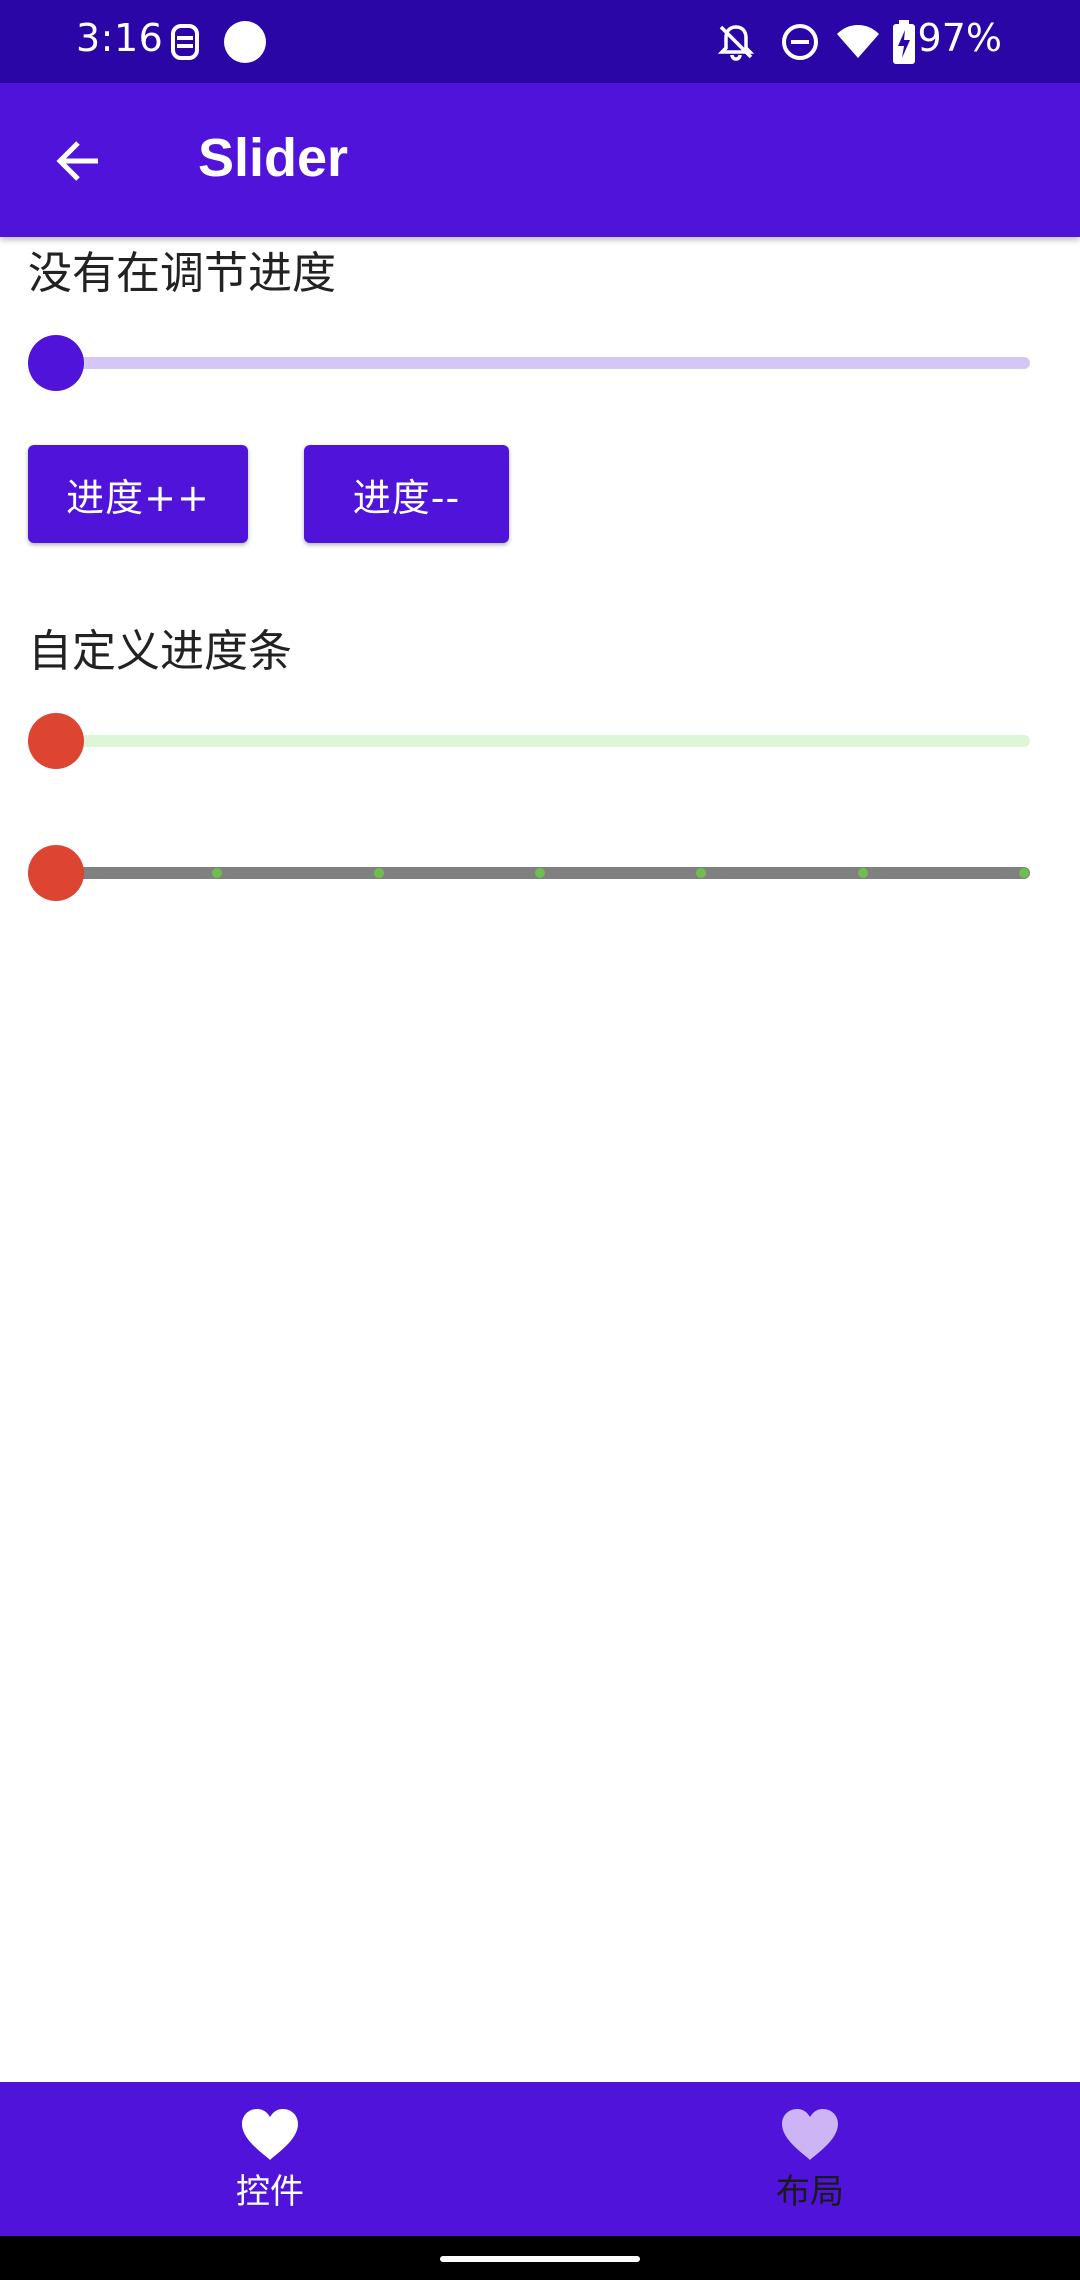 The image size is (1080, 2280). Describe the element at coordinates (245, 44) in the screenshot. I see `circle-dot-icon` at that location.